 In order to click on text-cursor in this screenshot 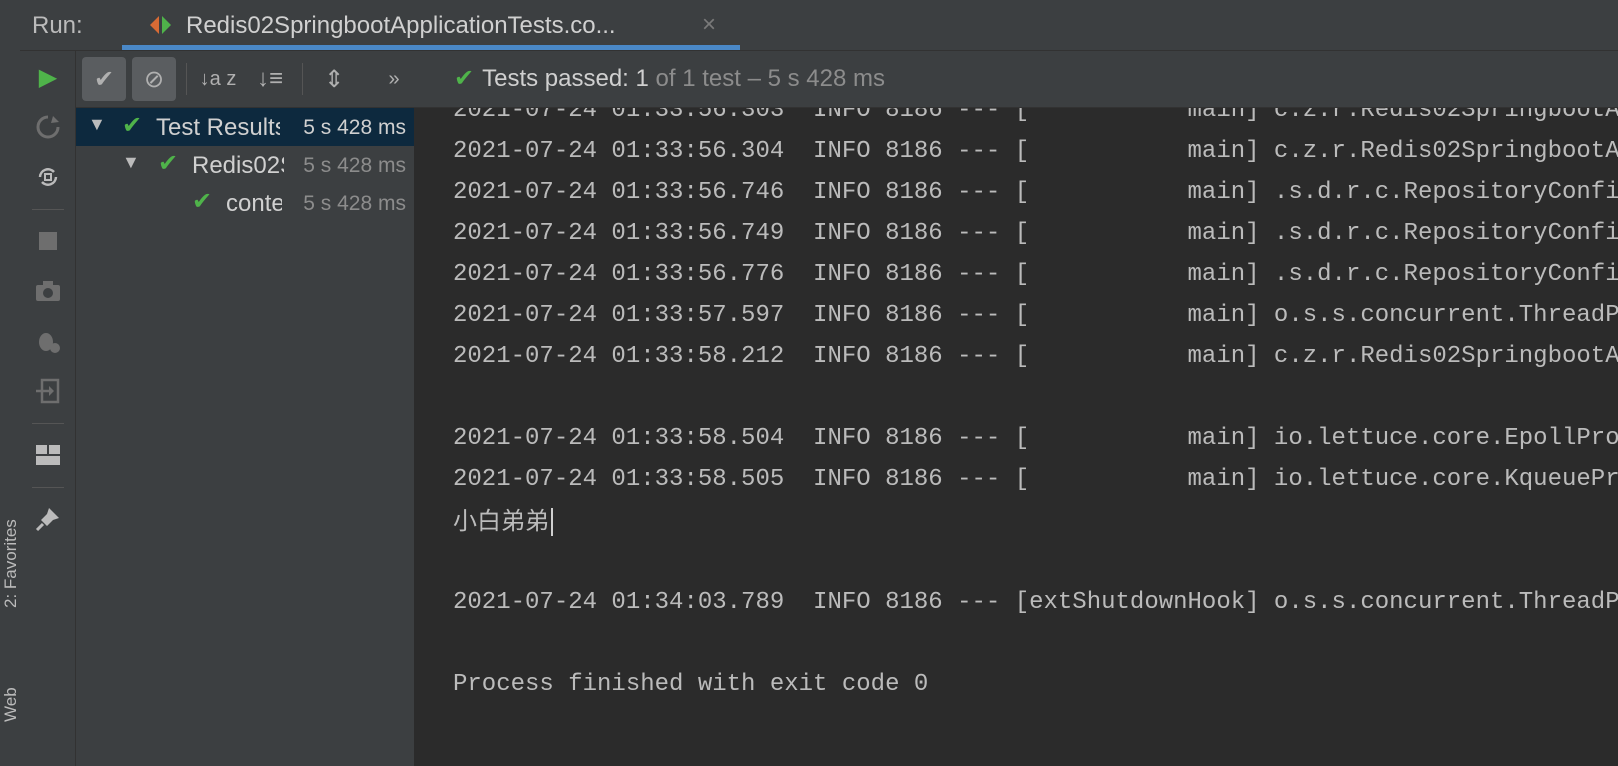, I will do `click(552, 522)`.